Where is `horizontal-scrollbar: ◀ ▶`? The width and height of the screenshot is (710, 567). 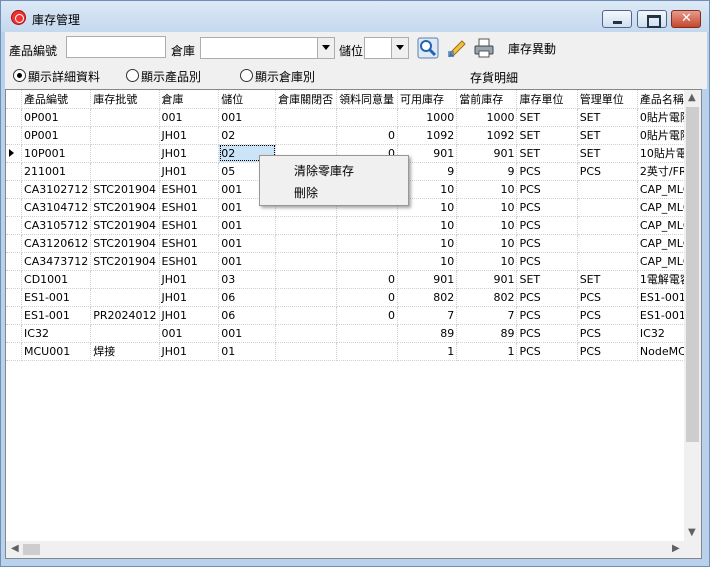 horizontal-scrollbar: ◀ ▶ is located at coordinates (353, 549).